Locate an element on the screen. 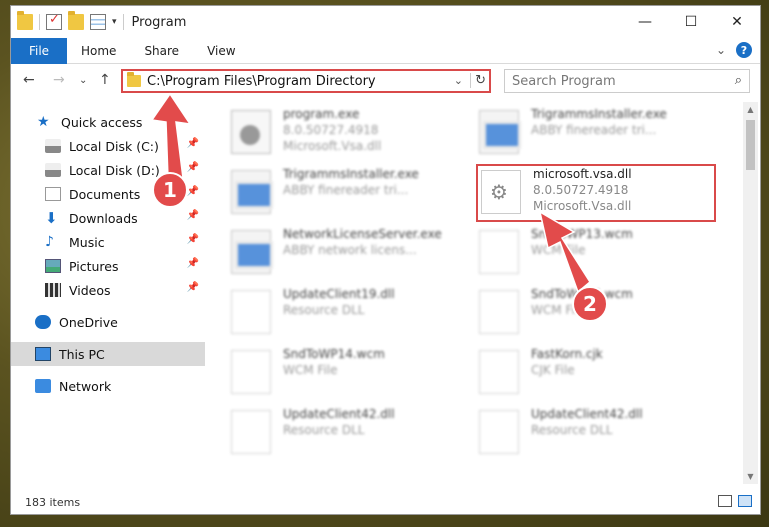 This screenshot has height=527, width=769. ribbon-right: ⌄ ? is located at coordinates (734, 50).